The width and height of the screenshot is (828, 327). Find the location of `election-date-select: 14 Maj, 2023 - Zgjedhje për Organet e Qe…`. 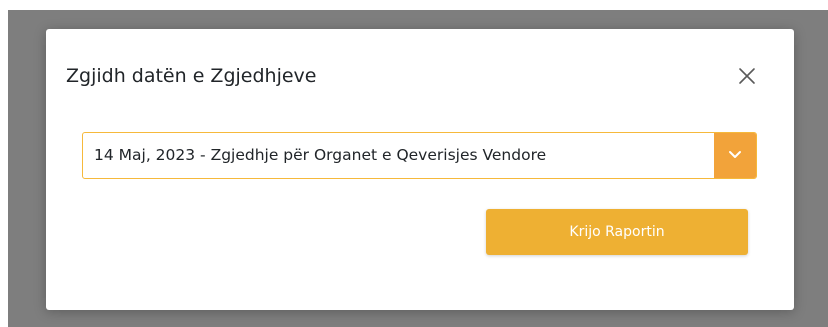

election-date-select: 14 Maj, 2023 - Zgjedhje për Organet e Qe… is located at coordinates (419, 155).